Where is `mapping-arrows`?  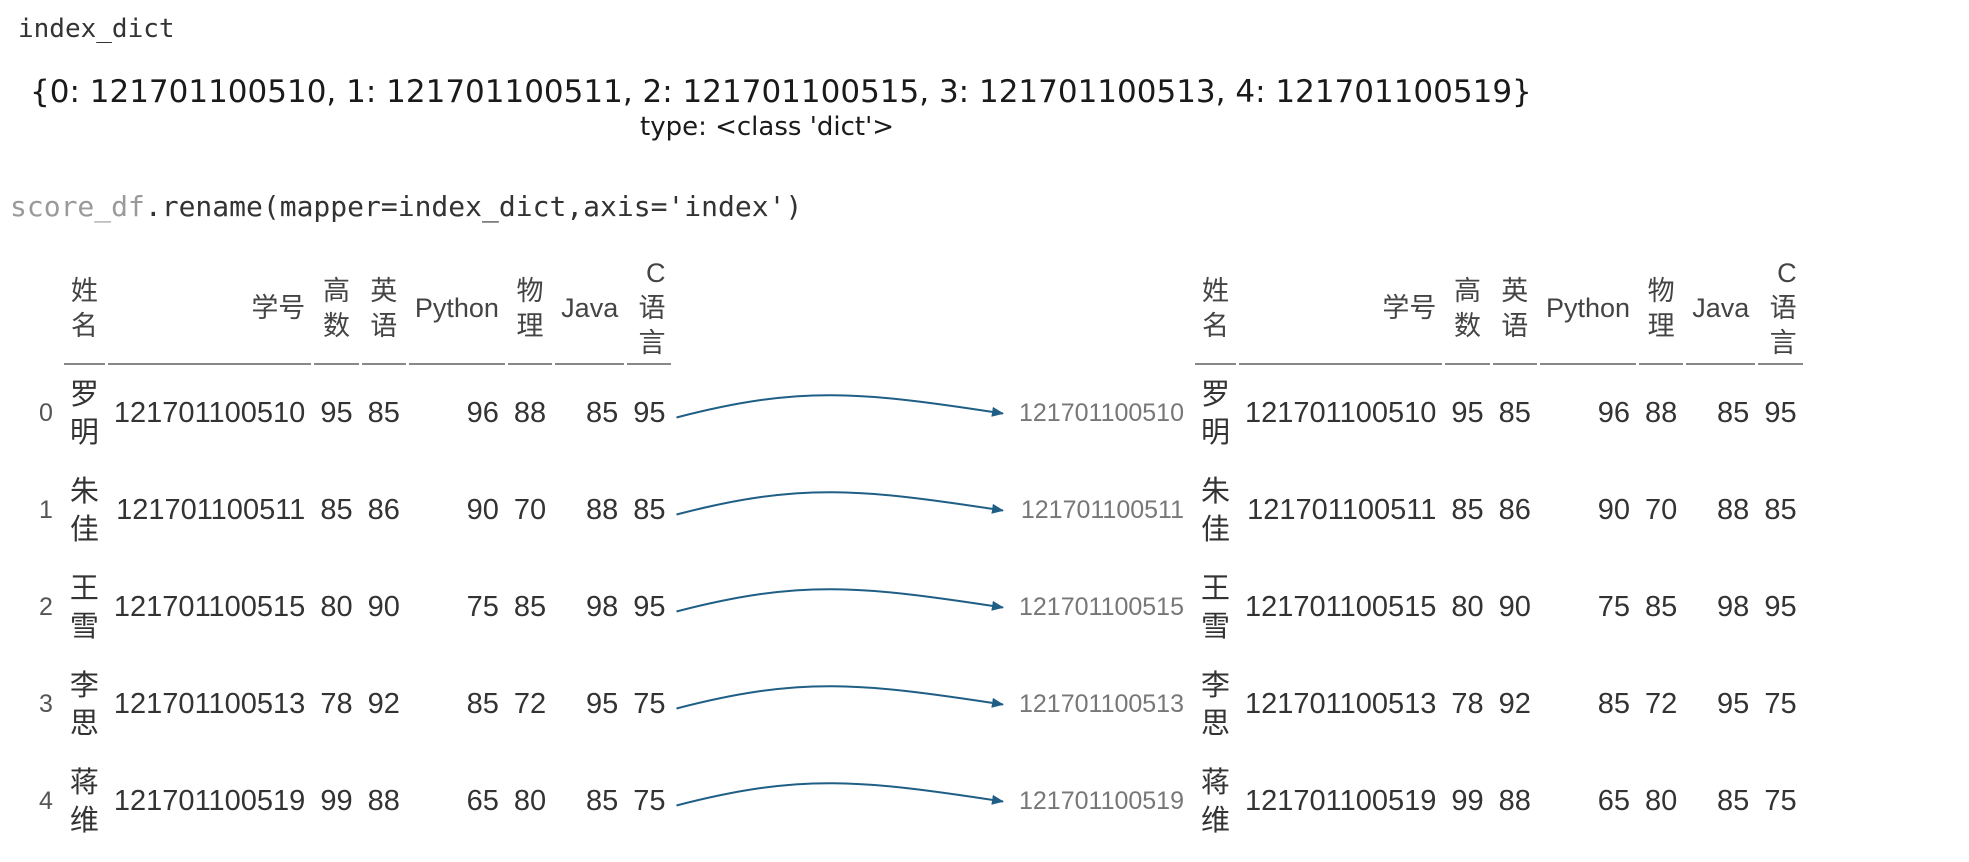 mapping-arrows is located at coordinates (840, 600).